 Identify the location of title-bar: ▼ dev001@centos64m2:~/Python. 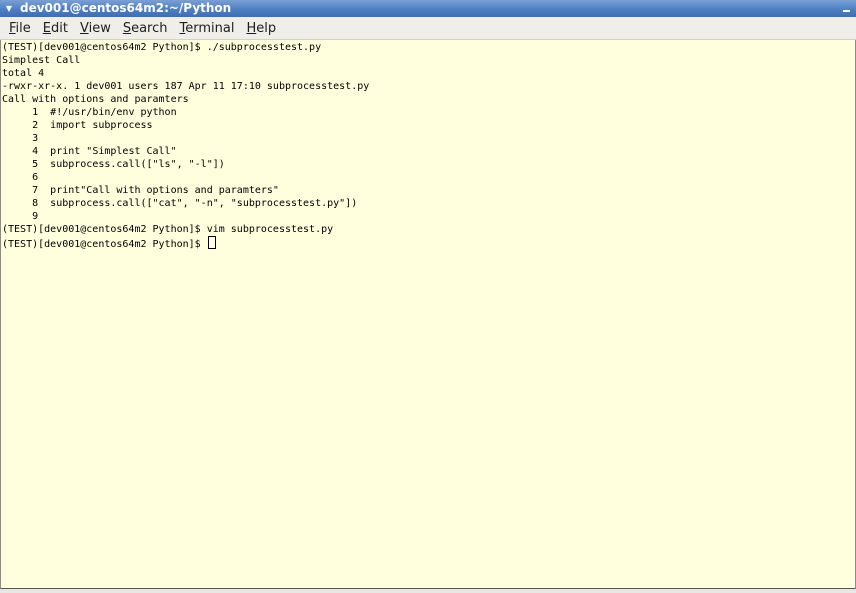
(428, 8).